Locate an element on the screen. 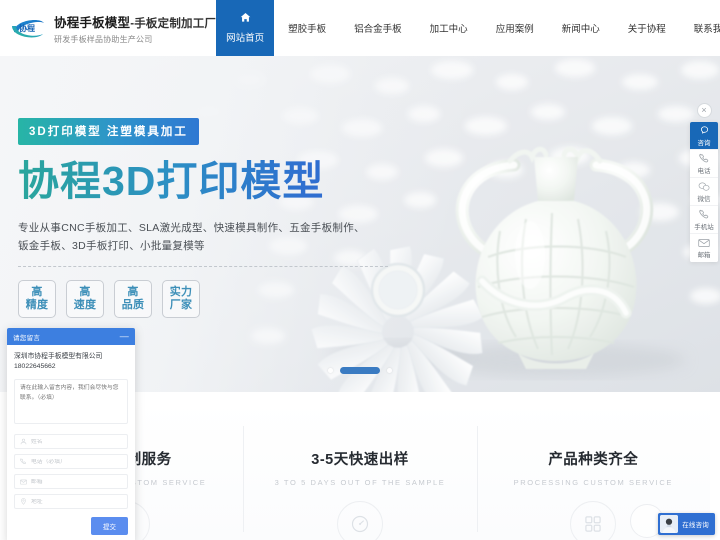 The image size is (720, 540). mobile-phone-icon is located at coordinates (704, 214).